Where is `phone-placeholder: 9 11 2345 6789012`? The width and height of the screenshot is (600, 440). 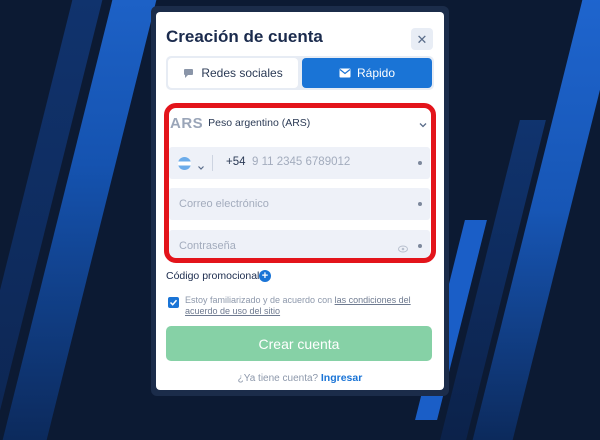
phone-placeholder: 9 11 2345 6789012 is located at coordinates (301, 162).